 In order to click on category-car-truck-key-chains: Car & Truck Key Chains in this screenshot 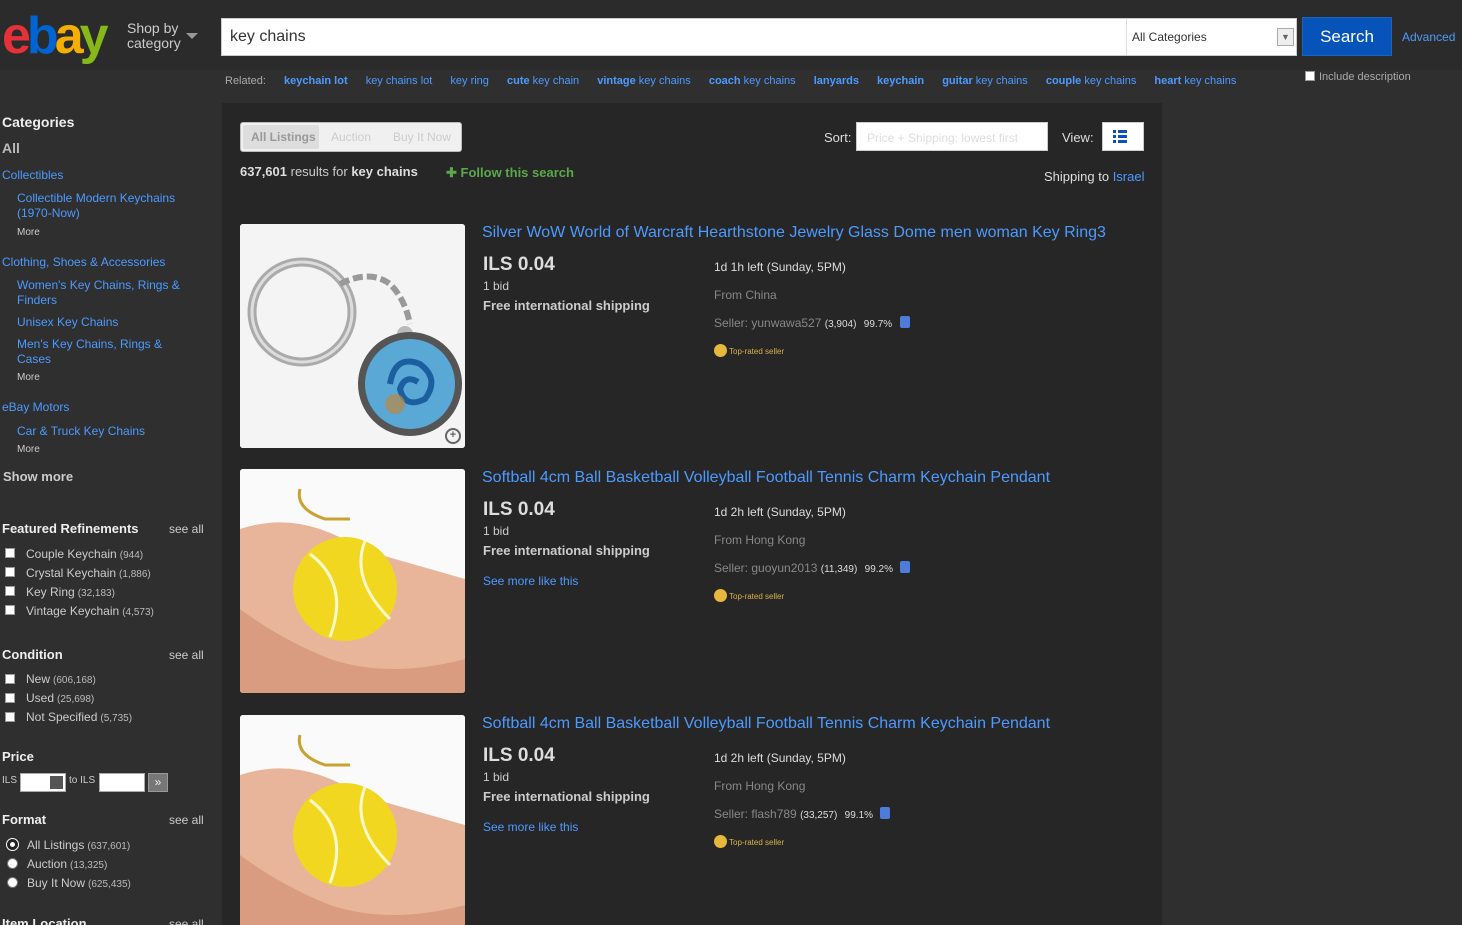, I will do `click(107, 431)`.